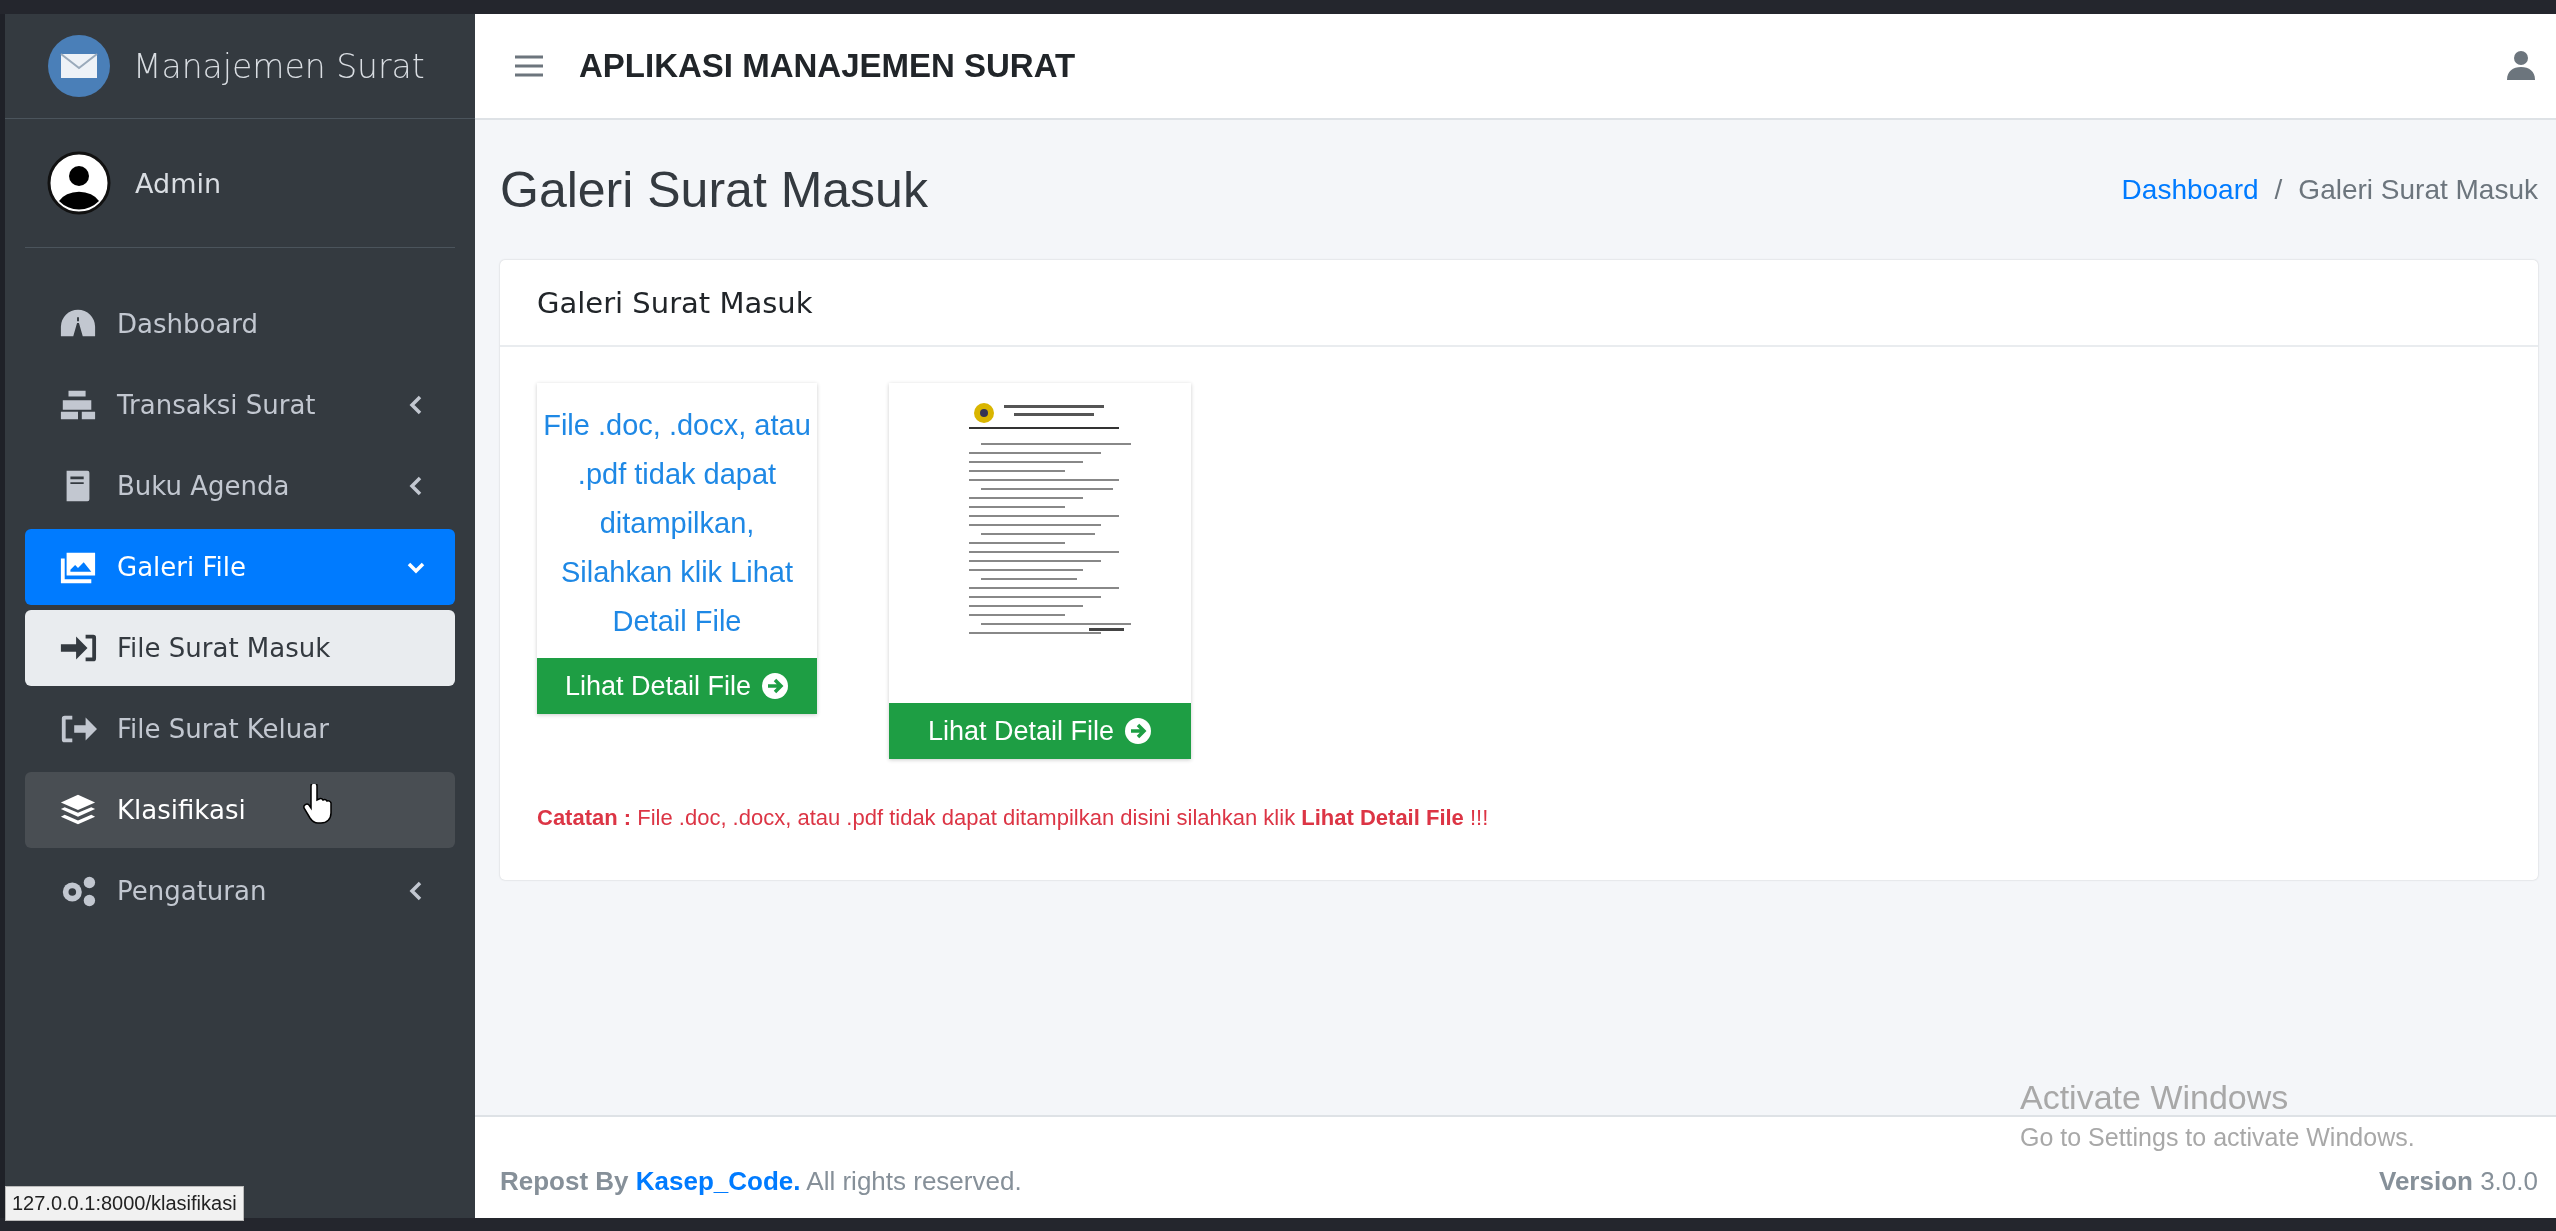  What do you see at coordinates (240, 729) in the screenshot?
I see `nav-item: File Surat Keluar` at bounding box center [240, 729].